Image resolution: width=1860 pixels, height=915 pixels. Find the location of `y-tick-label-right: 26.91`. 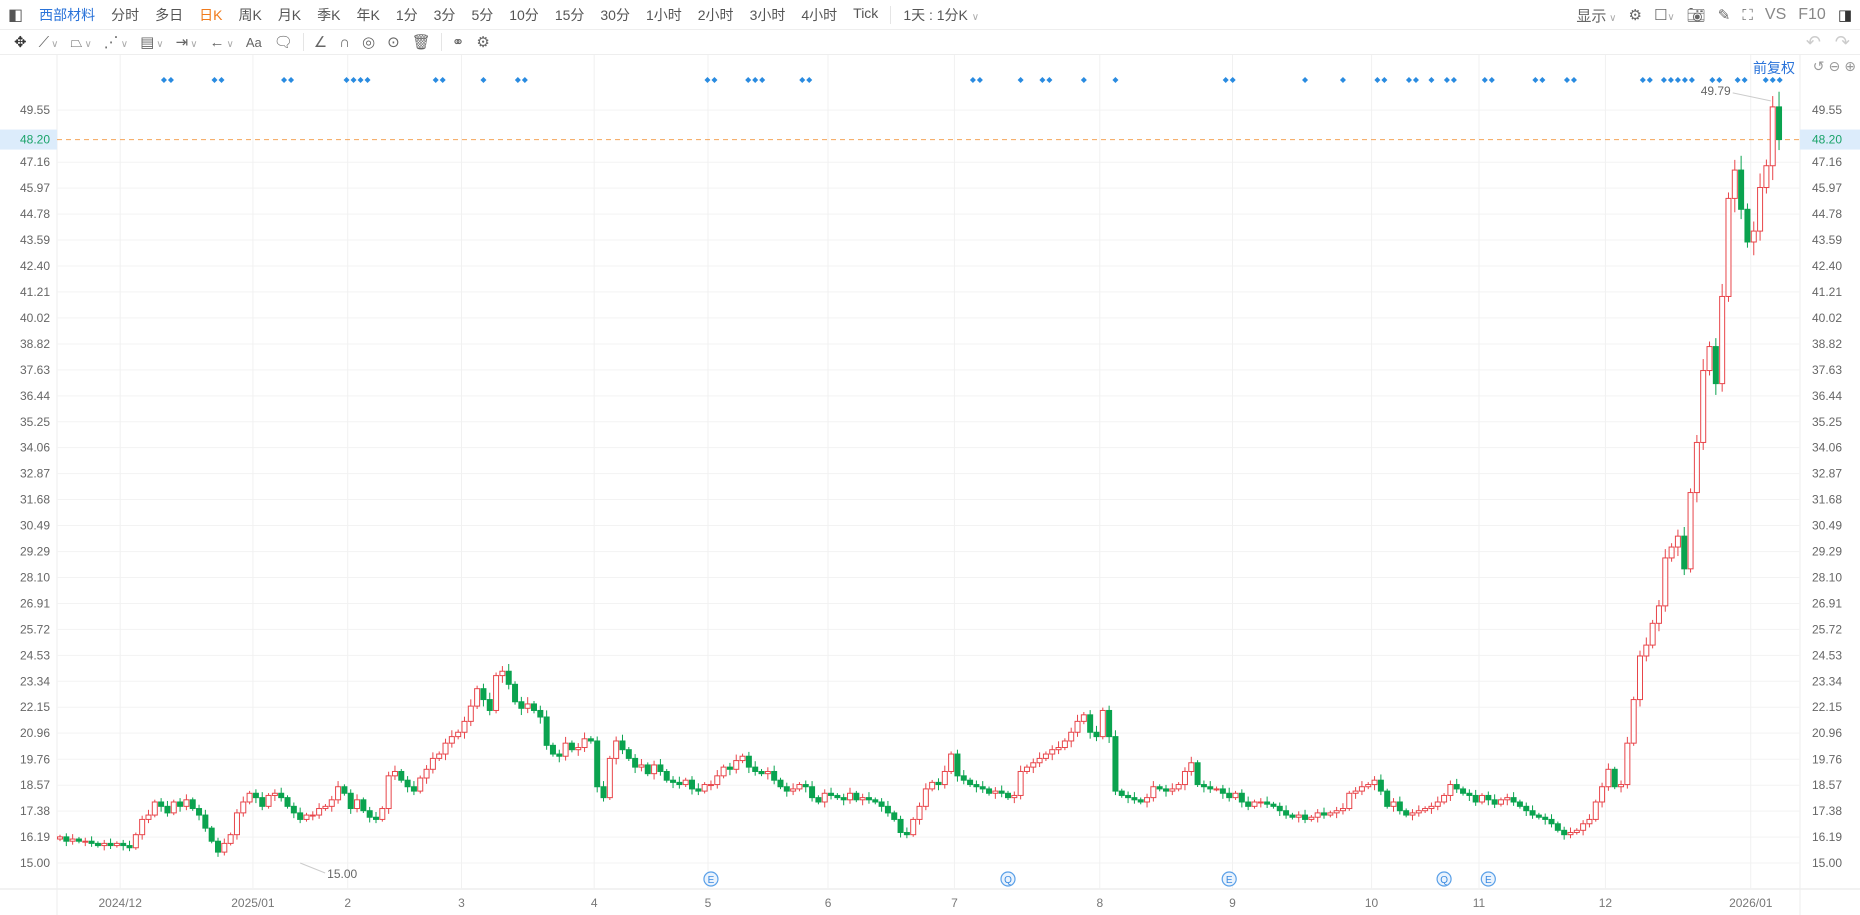

y-tick-label-right: 26.91 is located at coordinates (1827, 603).